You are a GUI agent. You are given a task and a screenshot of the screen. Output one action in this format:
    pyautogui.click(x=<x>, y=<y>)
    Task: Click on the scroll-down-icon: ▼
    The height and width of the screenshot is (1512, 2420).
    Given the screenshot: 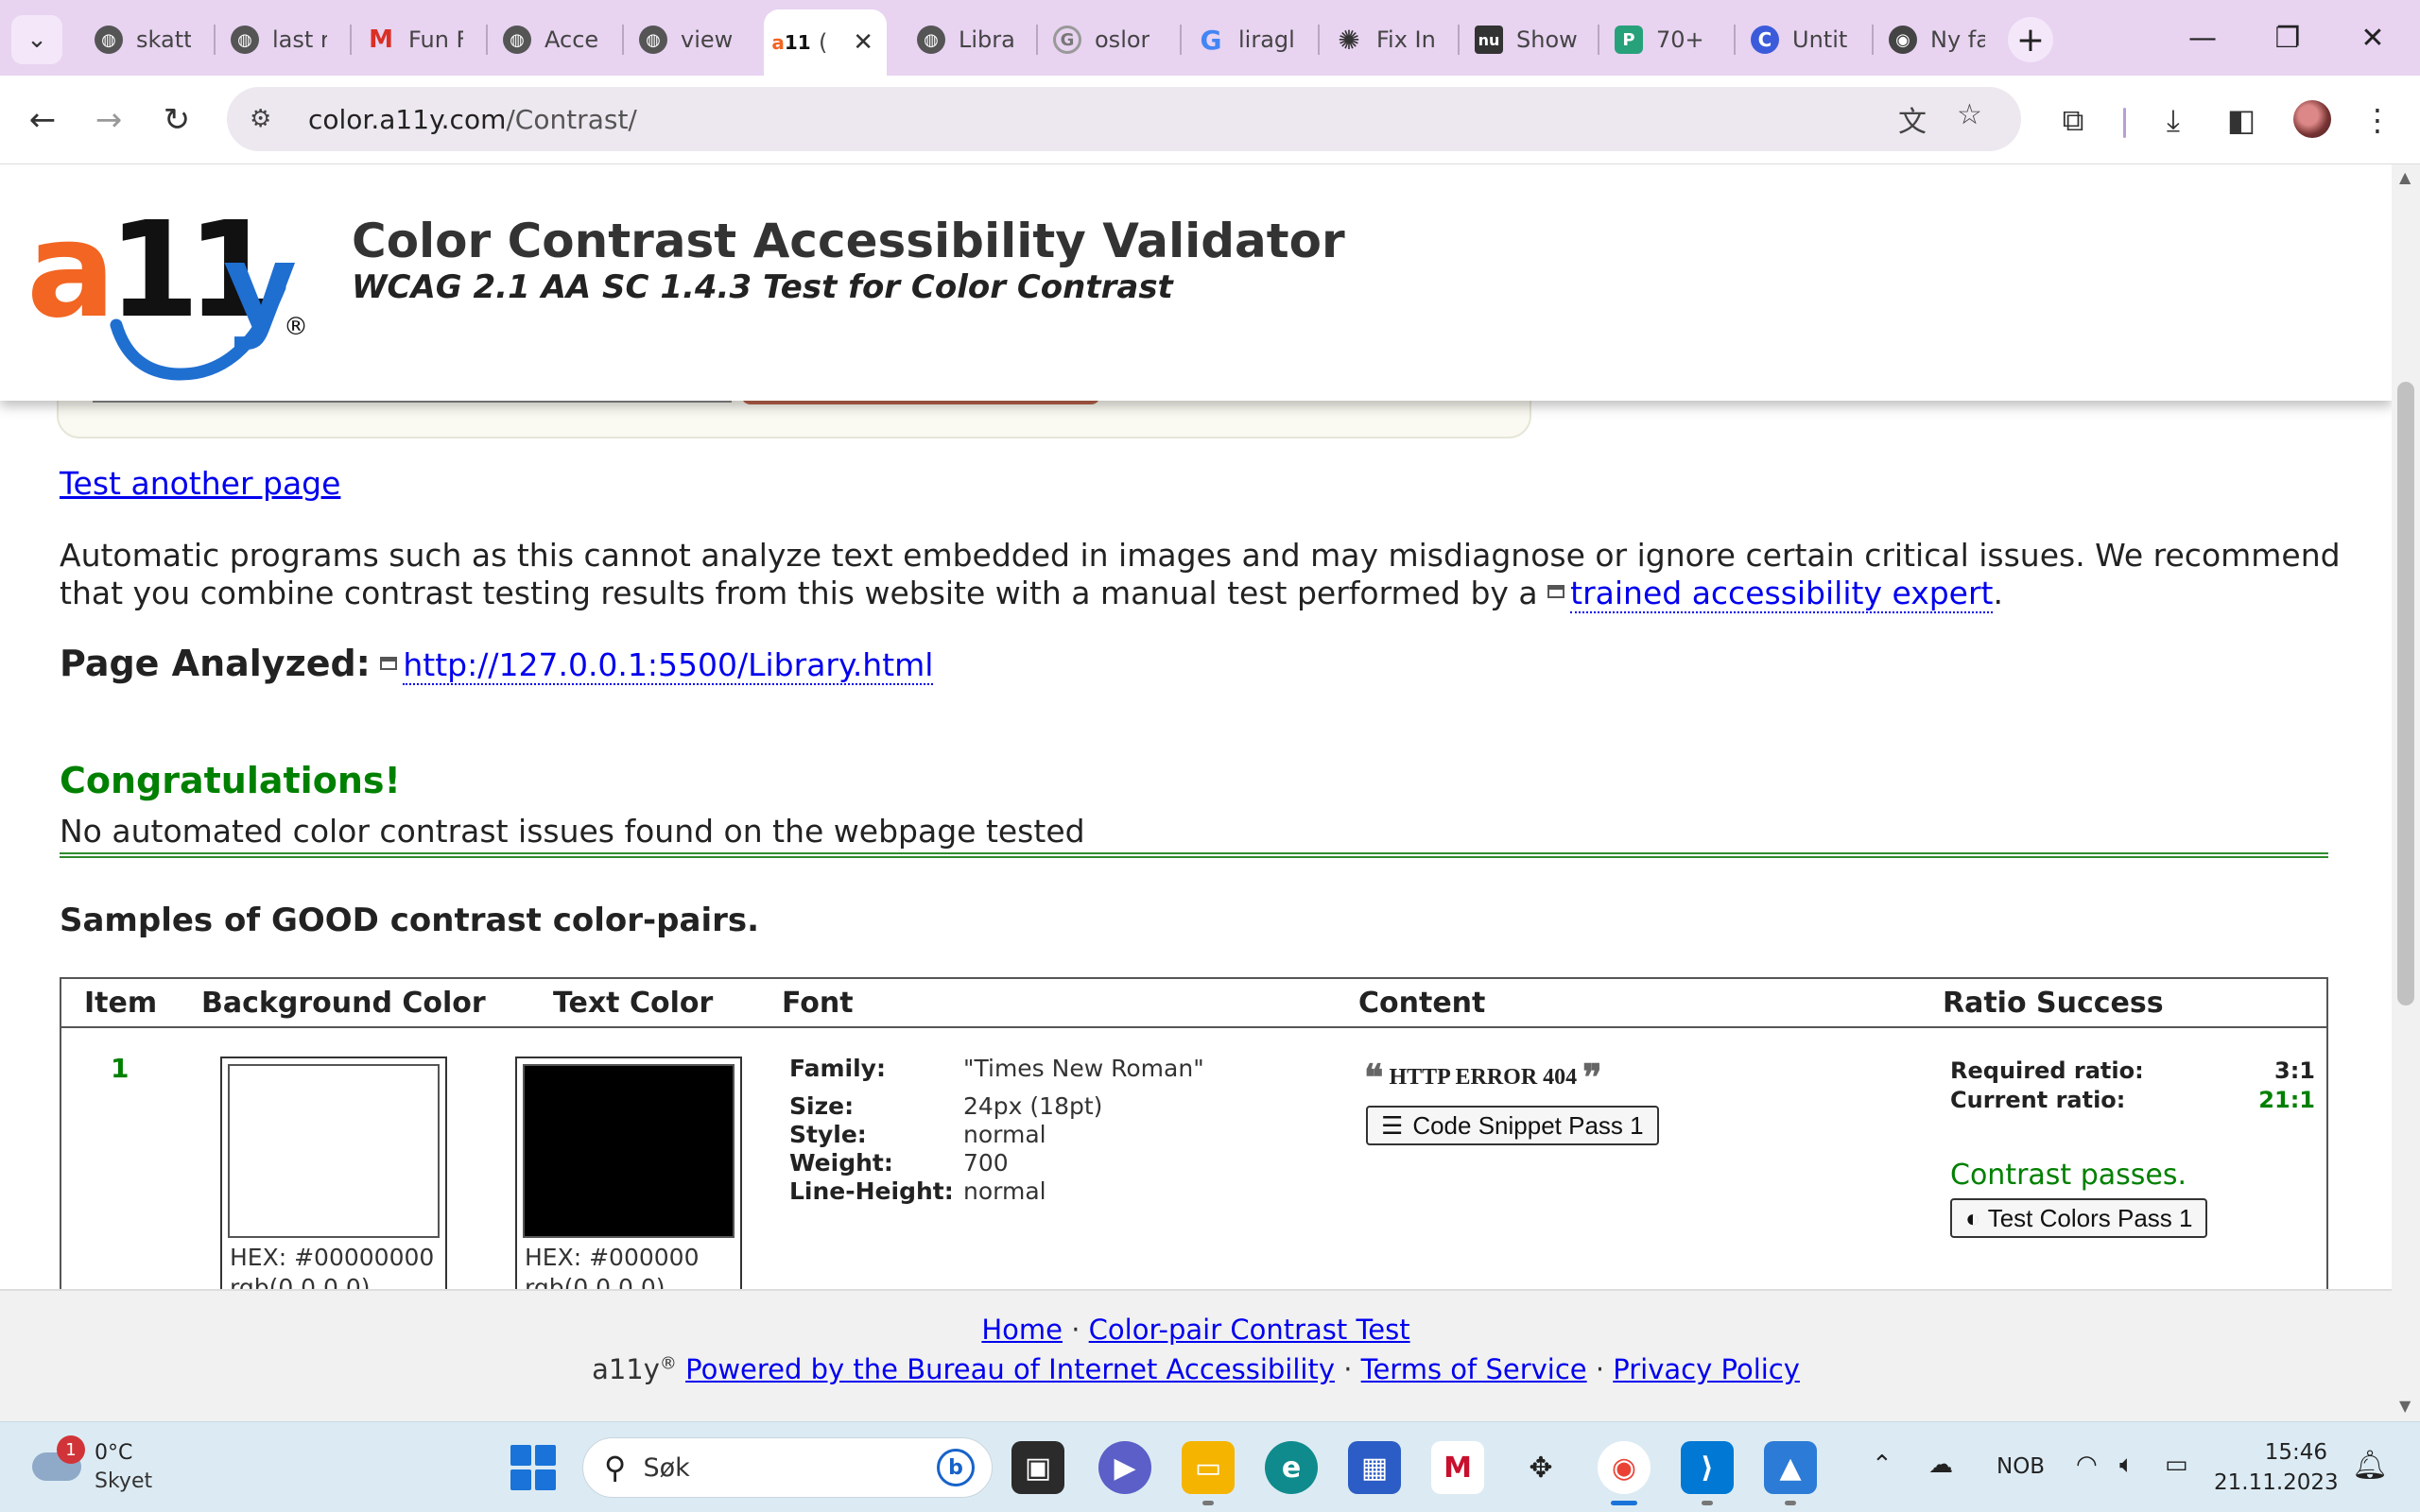 What is the action you would take?
    pyautogui.click(x=2405, y=1406)
    